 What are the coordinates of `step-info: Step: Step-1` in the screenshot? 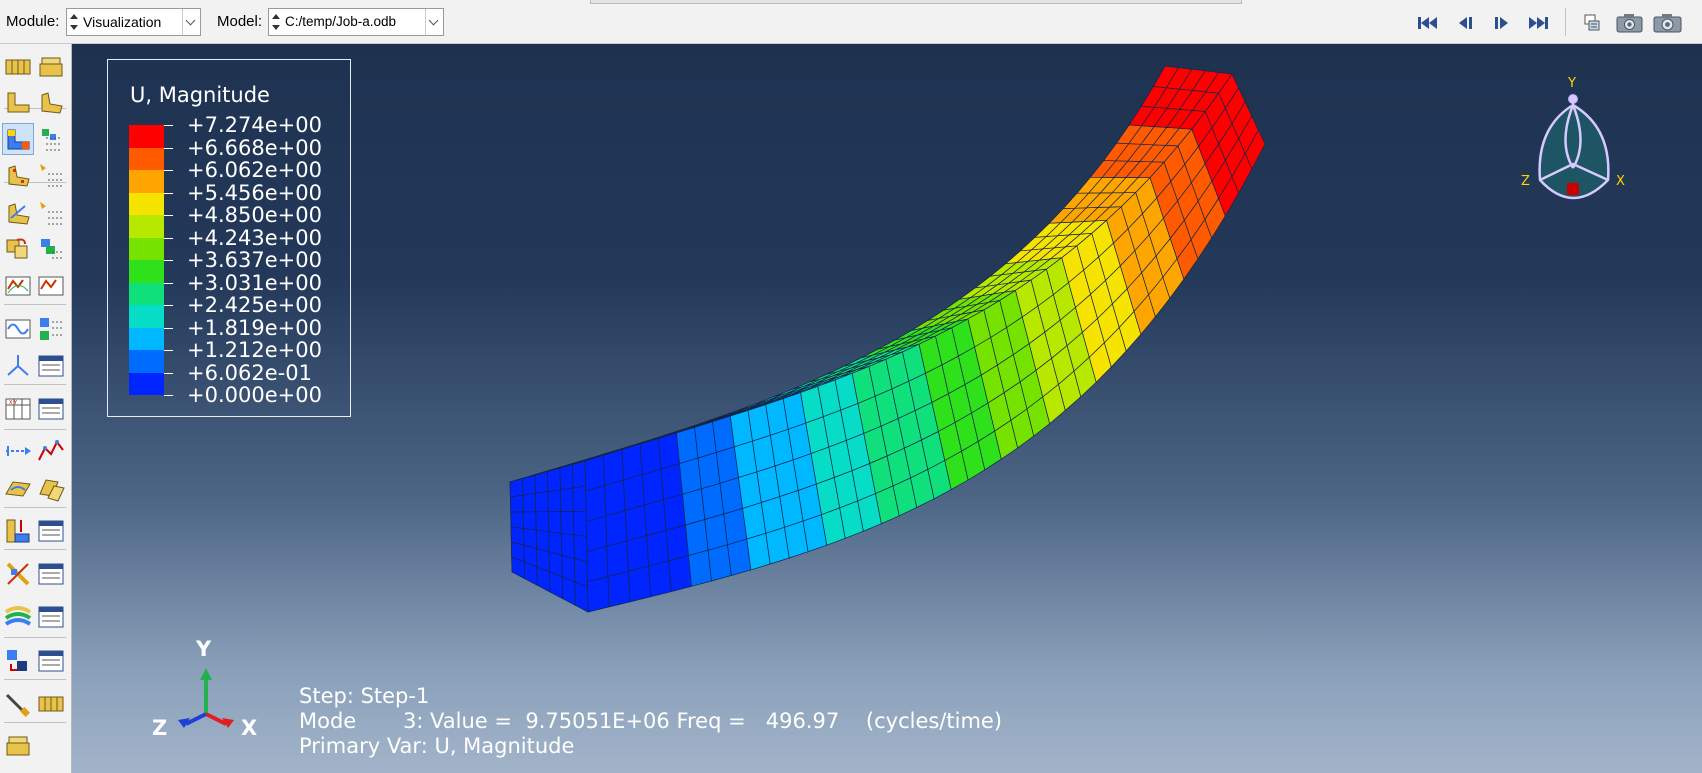 It's located at (364, 696).